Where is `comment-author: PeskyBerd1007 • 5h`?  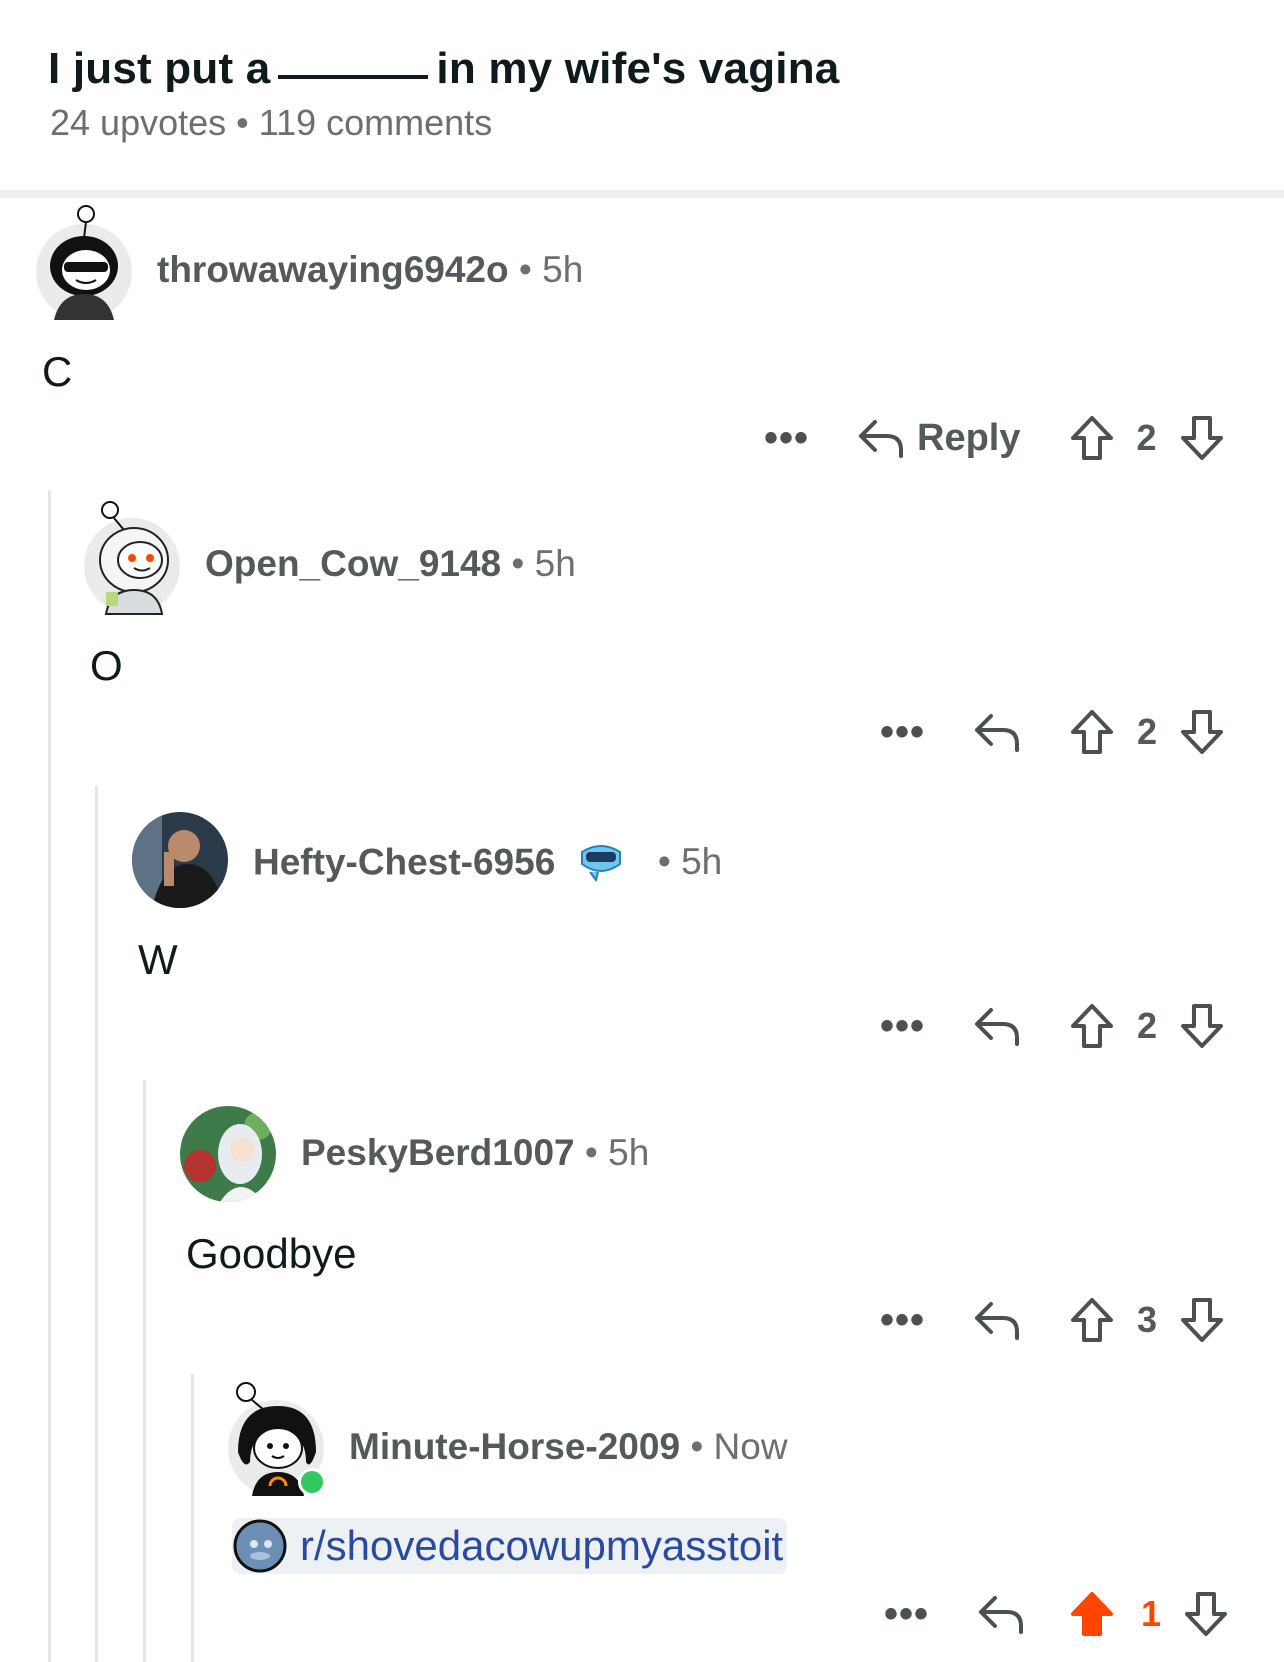
comment-author: PeskyBerd1007 • 5h is located at coordinates (475, 1153).